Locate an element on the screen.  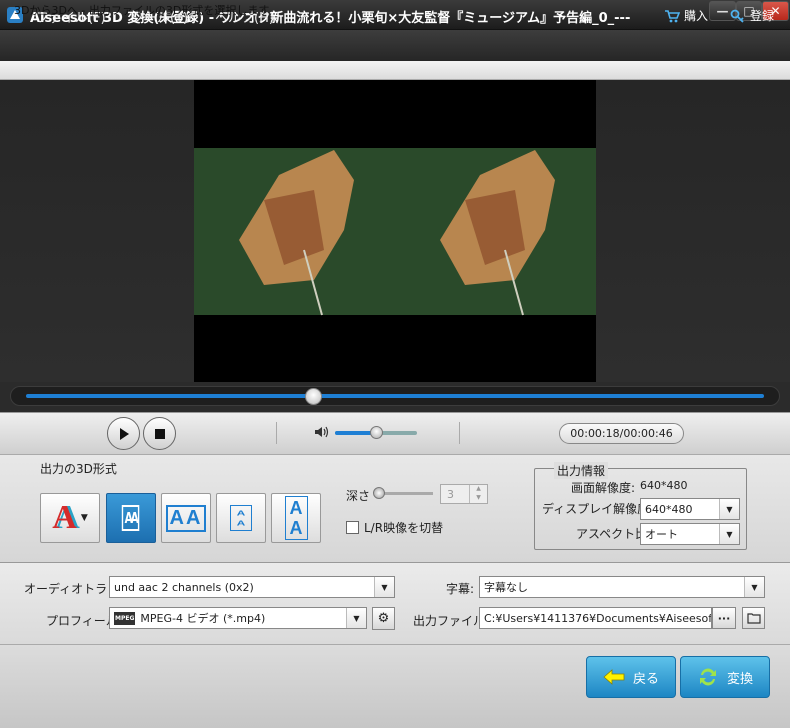
stepper-up-icon: ▲ is located at coordinates (478, 489).